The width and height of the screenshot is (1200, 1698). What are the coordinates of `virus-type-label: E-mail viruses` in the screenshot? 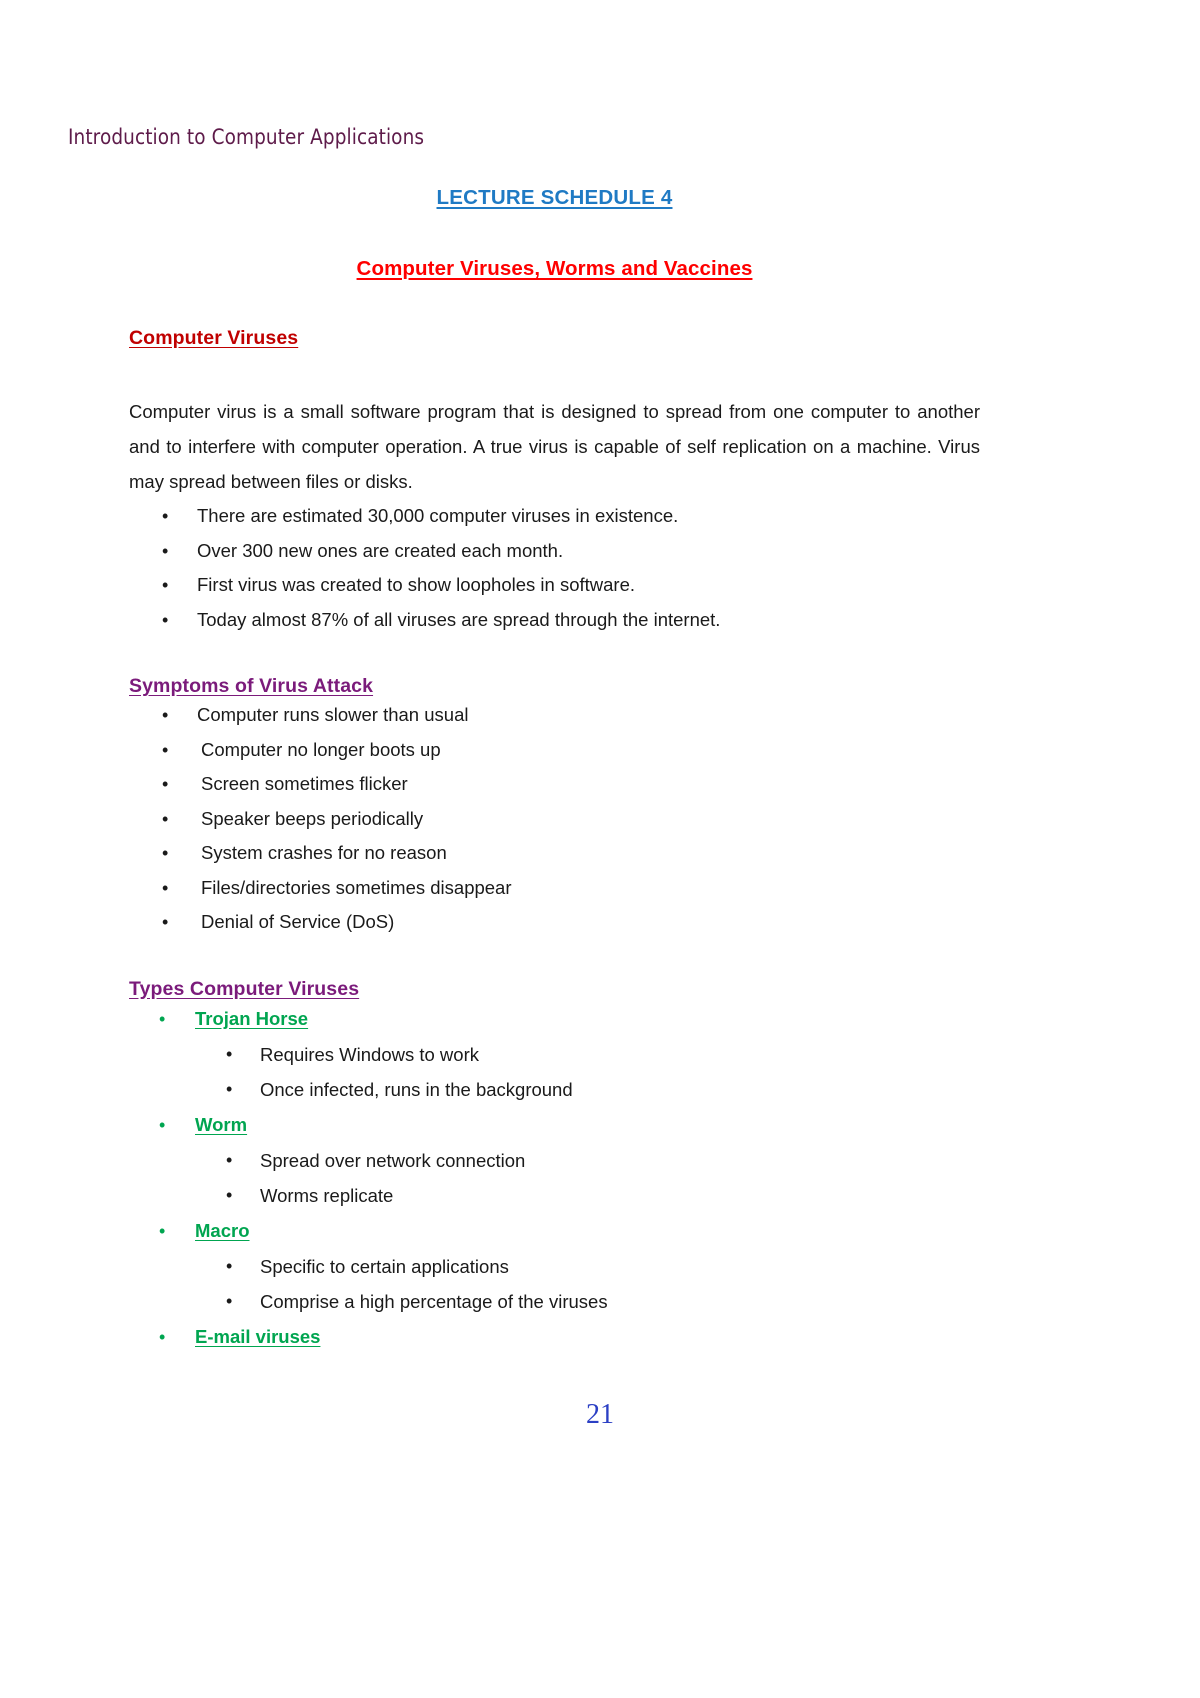 It's located at (258, 1336).